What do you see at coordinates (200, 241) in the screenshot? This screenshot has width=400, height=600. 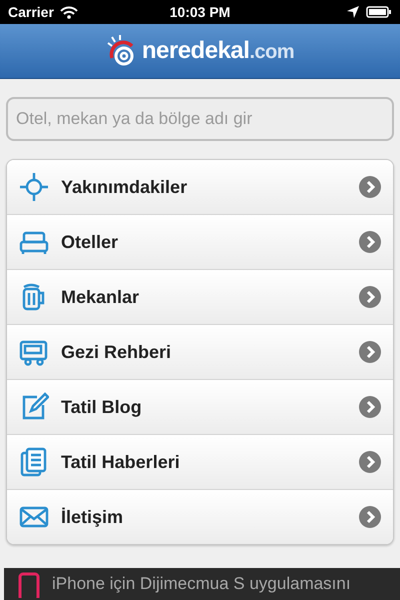 I see `menu-item: Oteller` at bounding box center [200, 241].